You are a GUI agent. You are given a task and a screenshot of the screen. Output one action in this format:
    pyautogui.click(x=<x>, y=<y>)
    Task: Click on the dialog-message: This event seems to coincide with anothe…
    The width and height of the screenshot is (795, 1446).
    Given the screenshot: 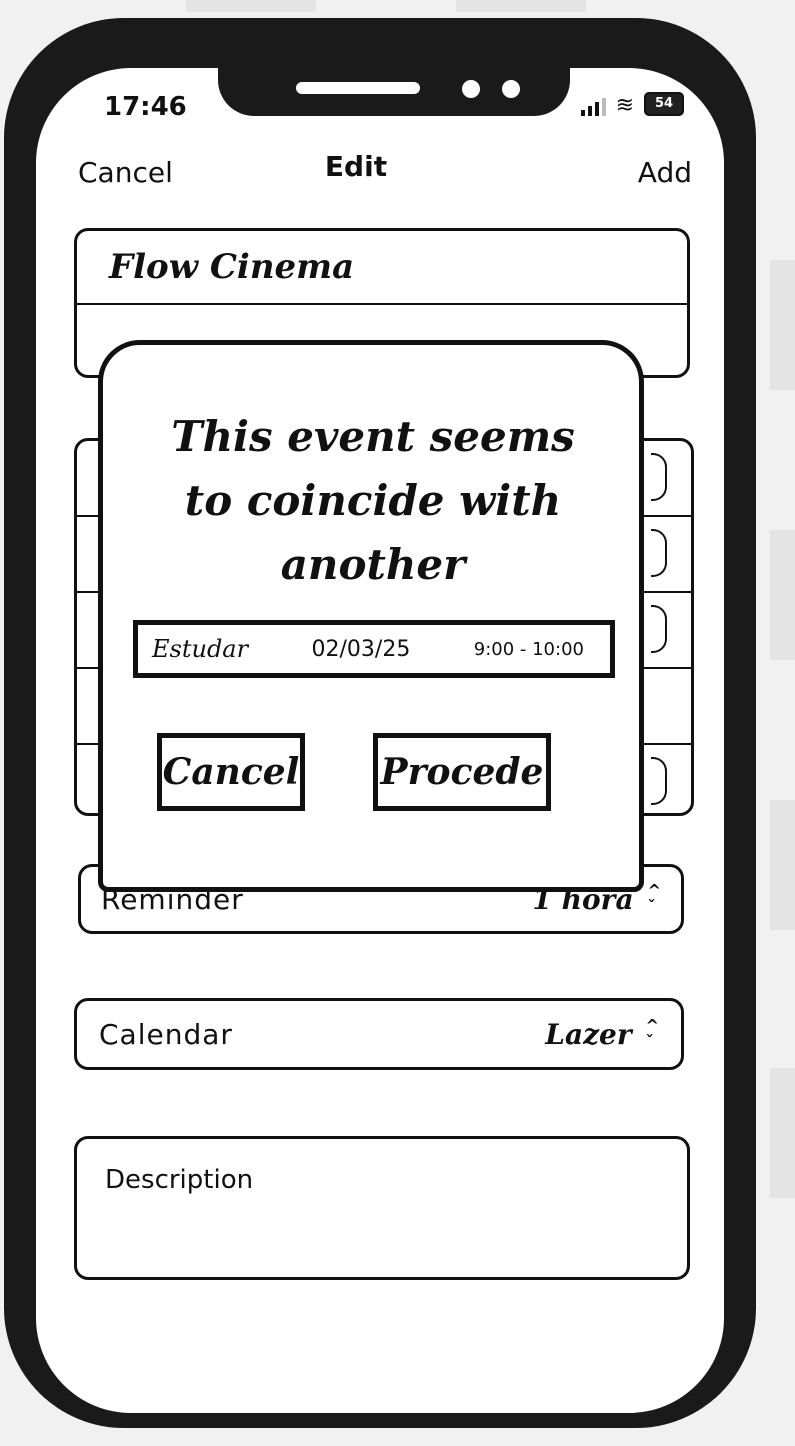 What is the action you would take?
    pyautogui.click(x=373, y=500)
    